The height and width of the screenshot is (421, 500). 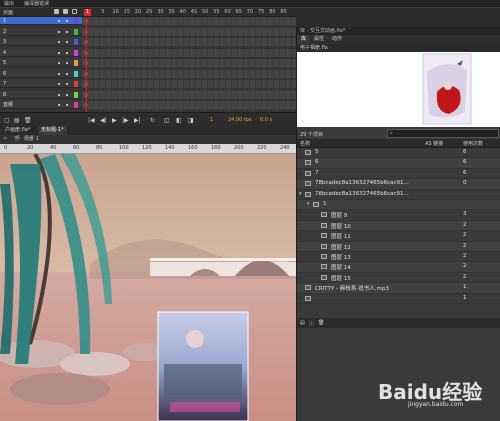 I want to click on library-item: 图层 9 3, so click(x=398, y=215).